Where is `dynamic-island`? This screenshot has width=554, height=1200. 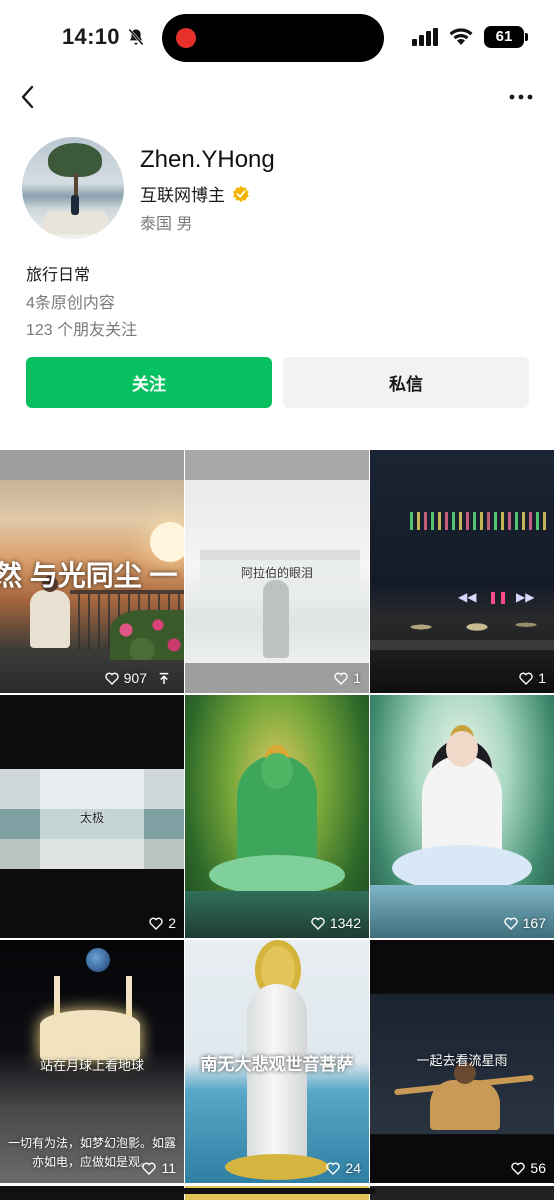 dynamic-island is located at coordinates (273, 38).